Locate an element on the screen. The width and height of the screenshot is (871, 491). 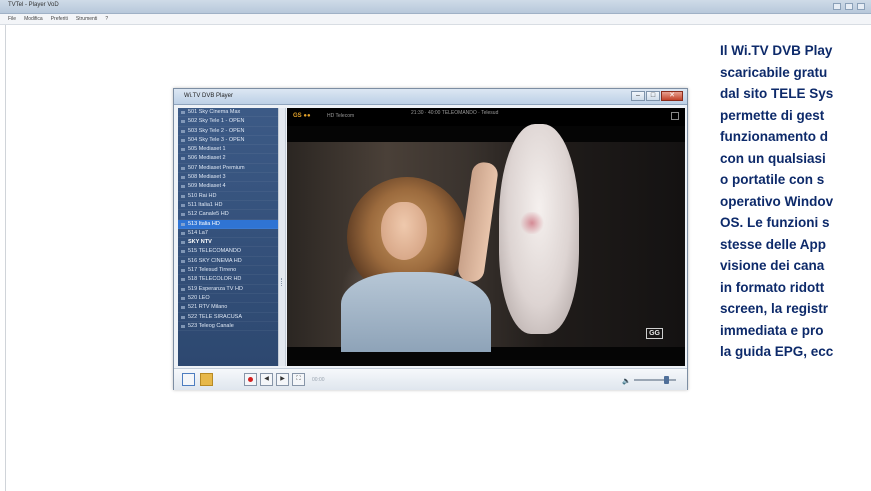
record-button is located at coordinates (250, 379).